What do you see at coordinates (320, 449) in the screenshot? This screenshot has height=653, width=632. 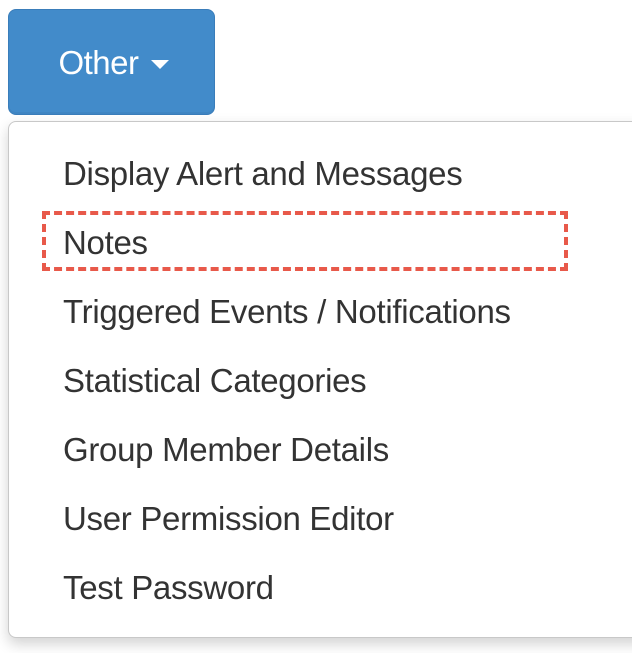 I see `menu-item-group-member-details: Group Member Details` at bounding box center [320, 449].